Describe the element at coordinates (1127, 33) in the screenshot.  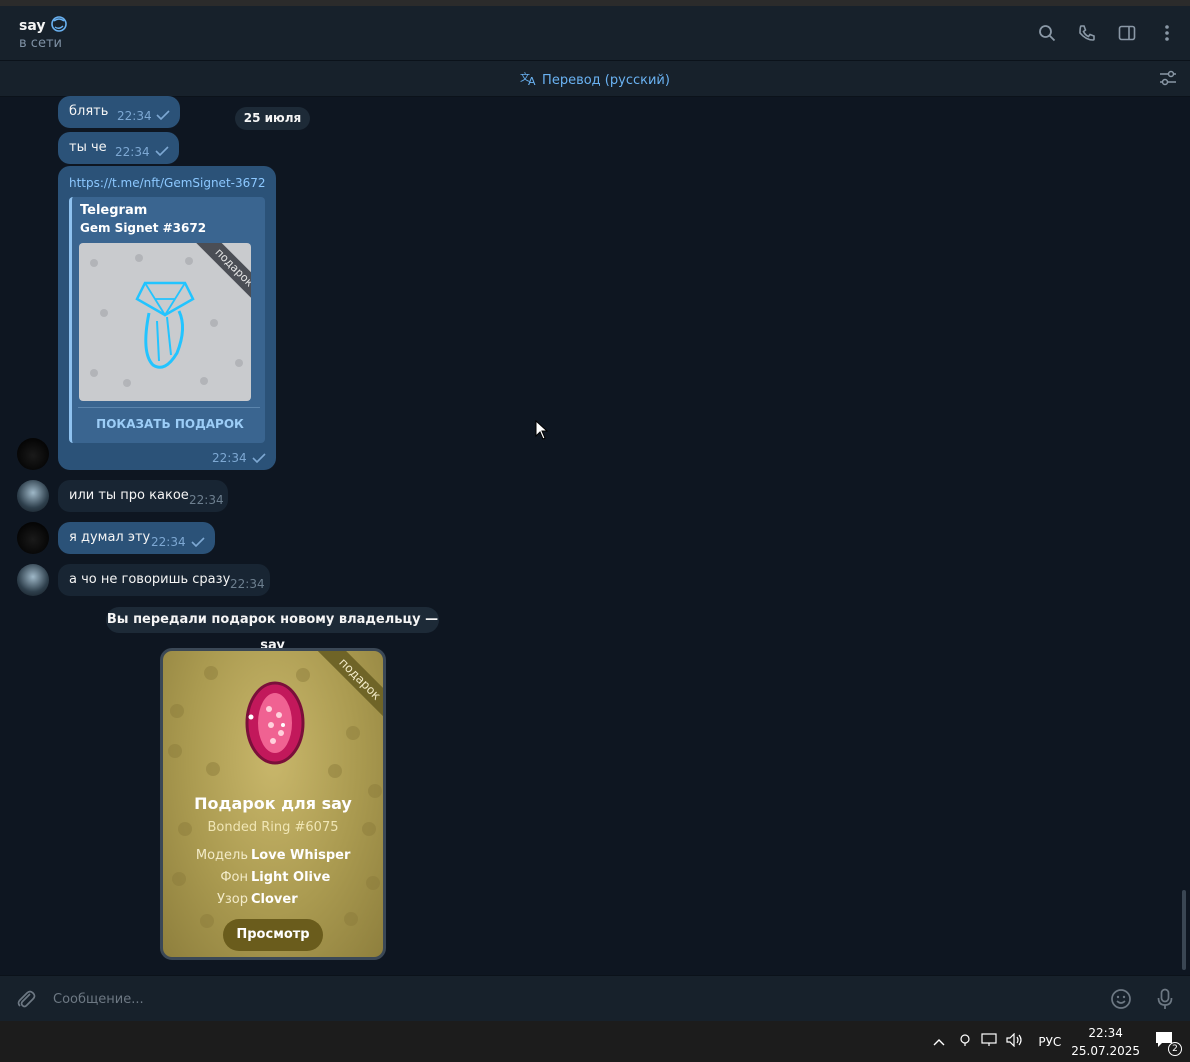
I see `sidebar-toggle-icon` at that location.